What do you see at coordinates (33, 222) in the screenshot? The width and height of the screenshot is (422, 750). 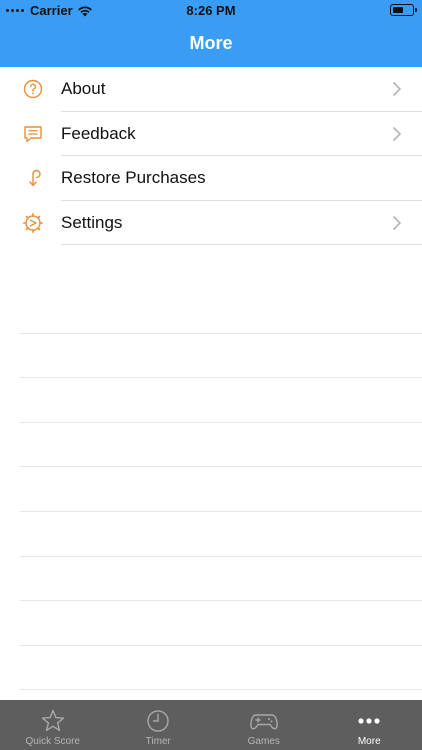 I see `gear-icon` at bounding box center [33, 222].